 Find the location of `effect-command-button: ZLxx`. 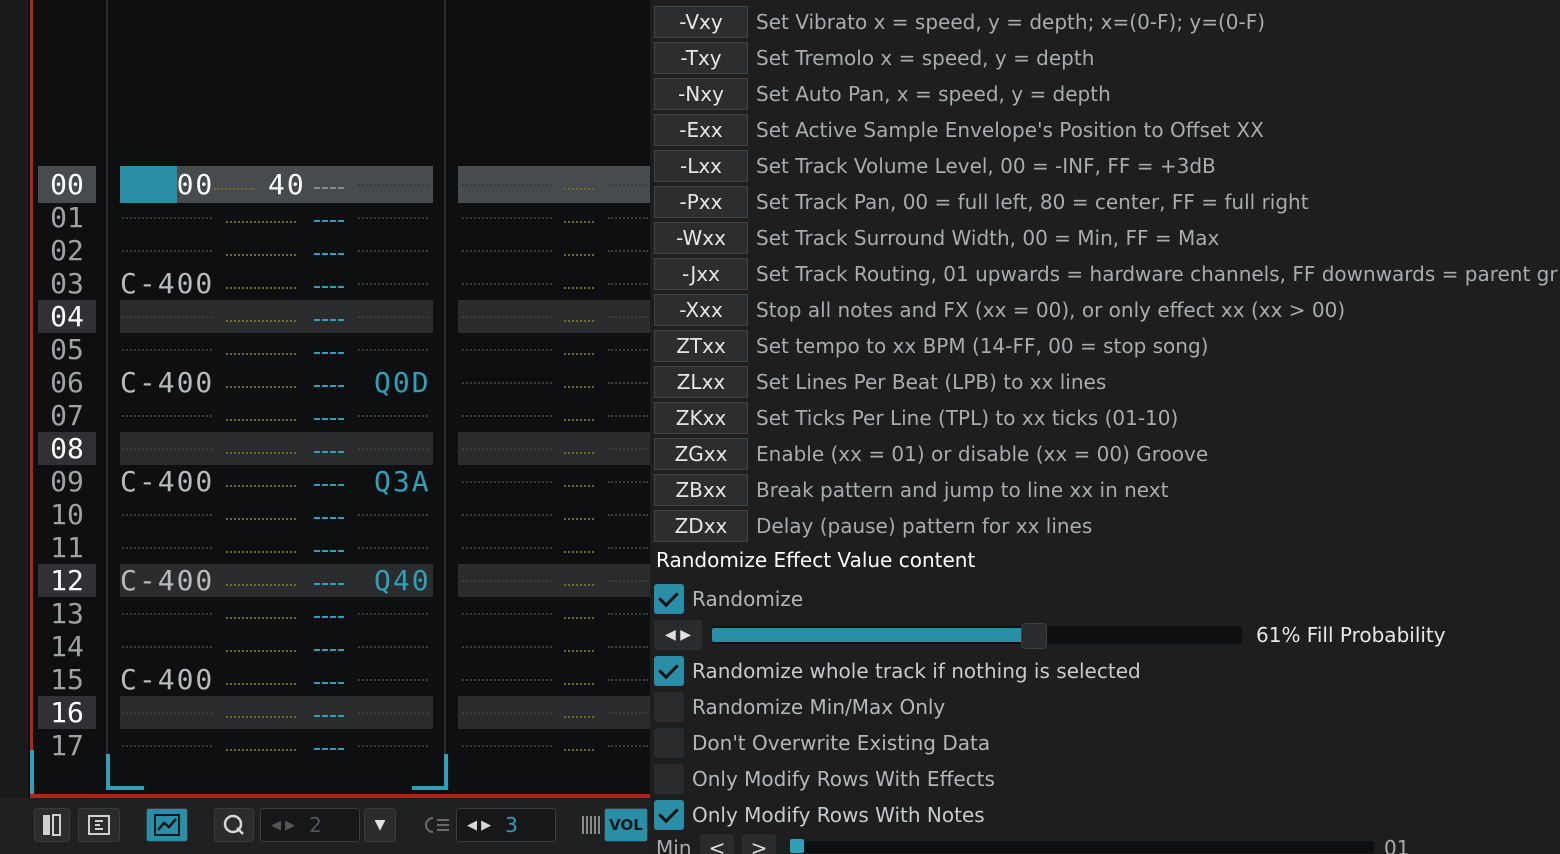

effect-command-button: ZLxx is located at coordinates (701, 382).